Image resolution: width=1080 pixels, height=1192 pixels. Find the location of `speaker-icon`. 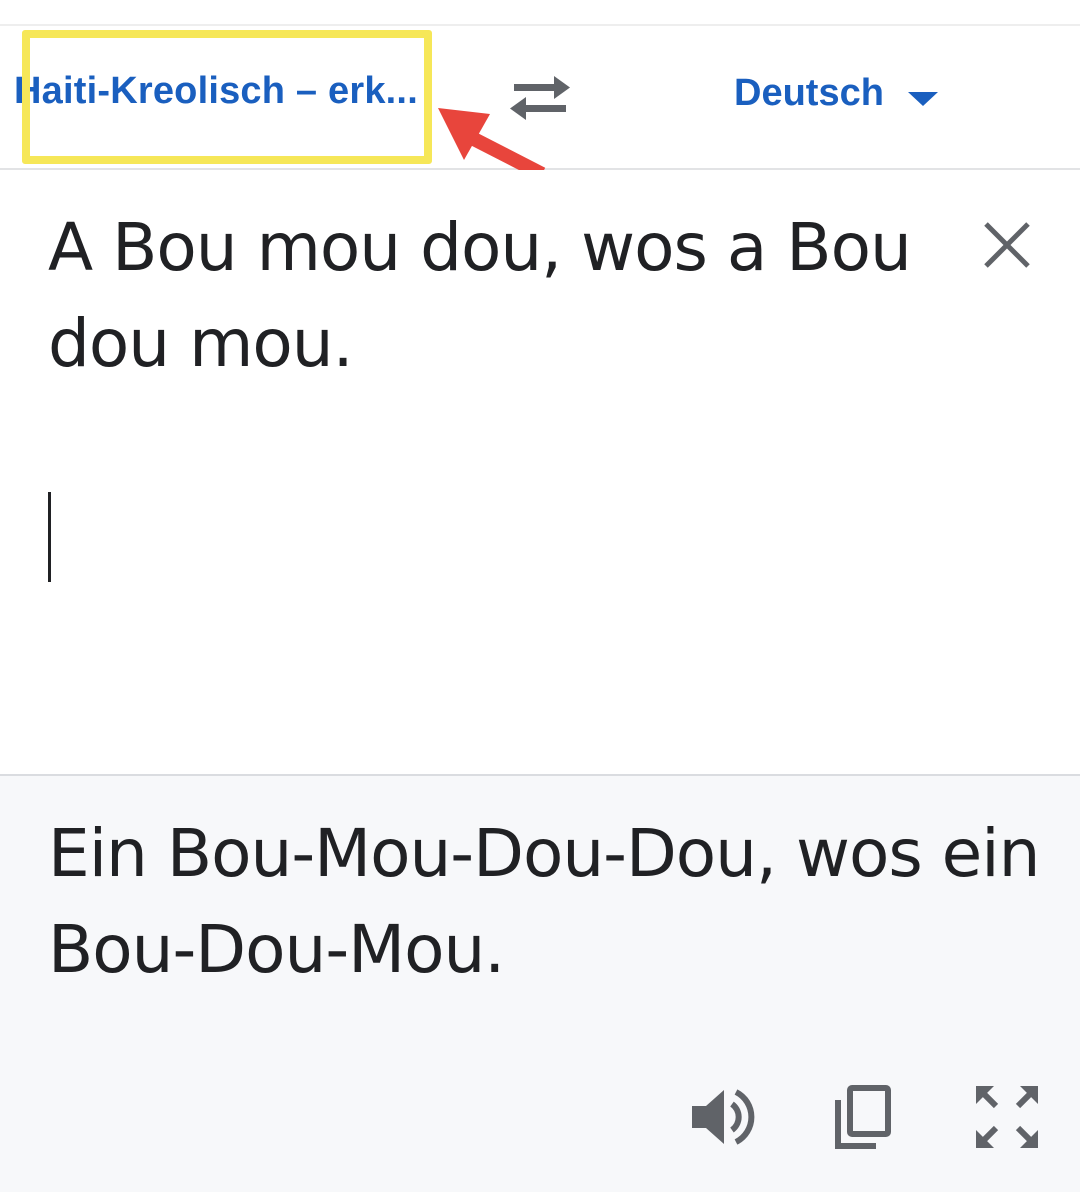

speaker-icon is located at coordinates (721, 1117).